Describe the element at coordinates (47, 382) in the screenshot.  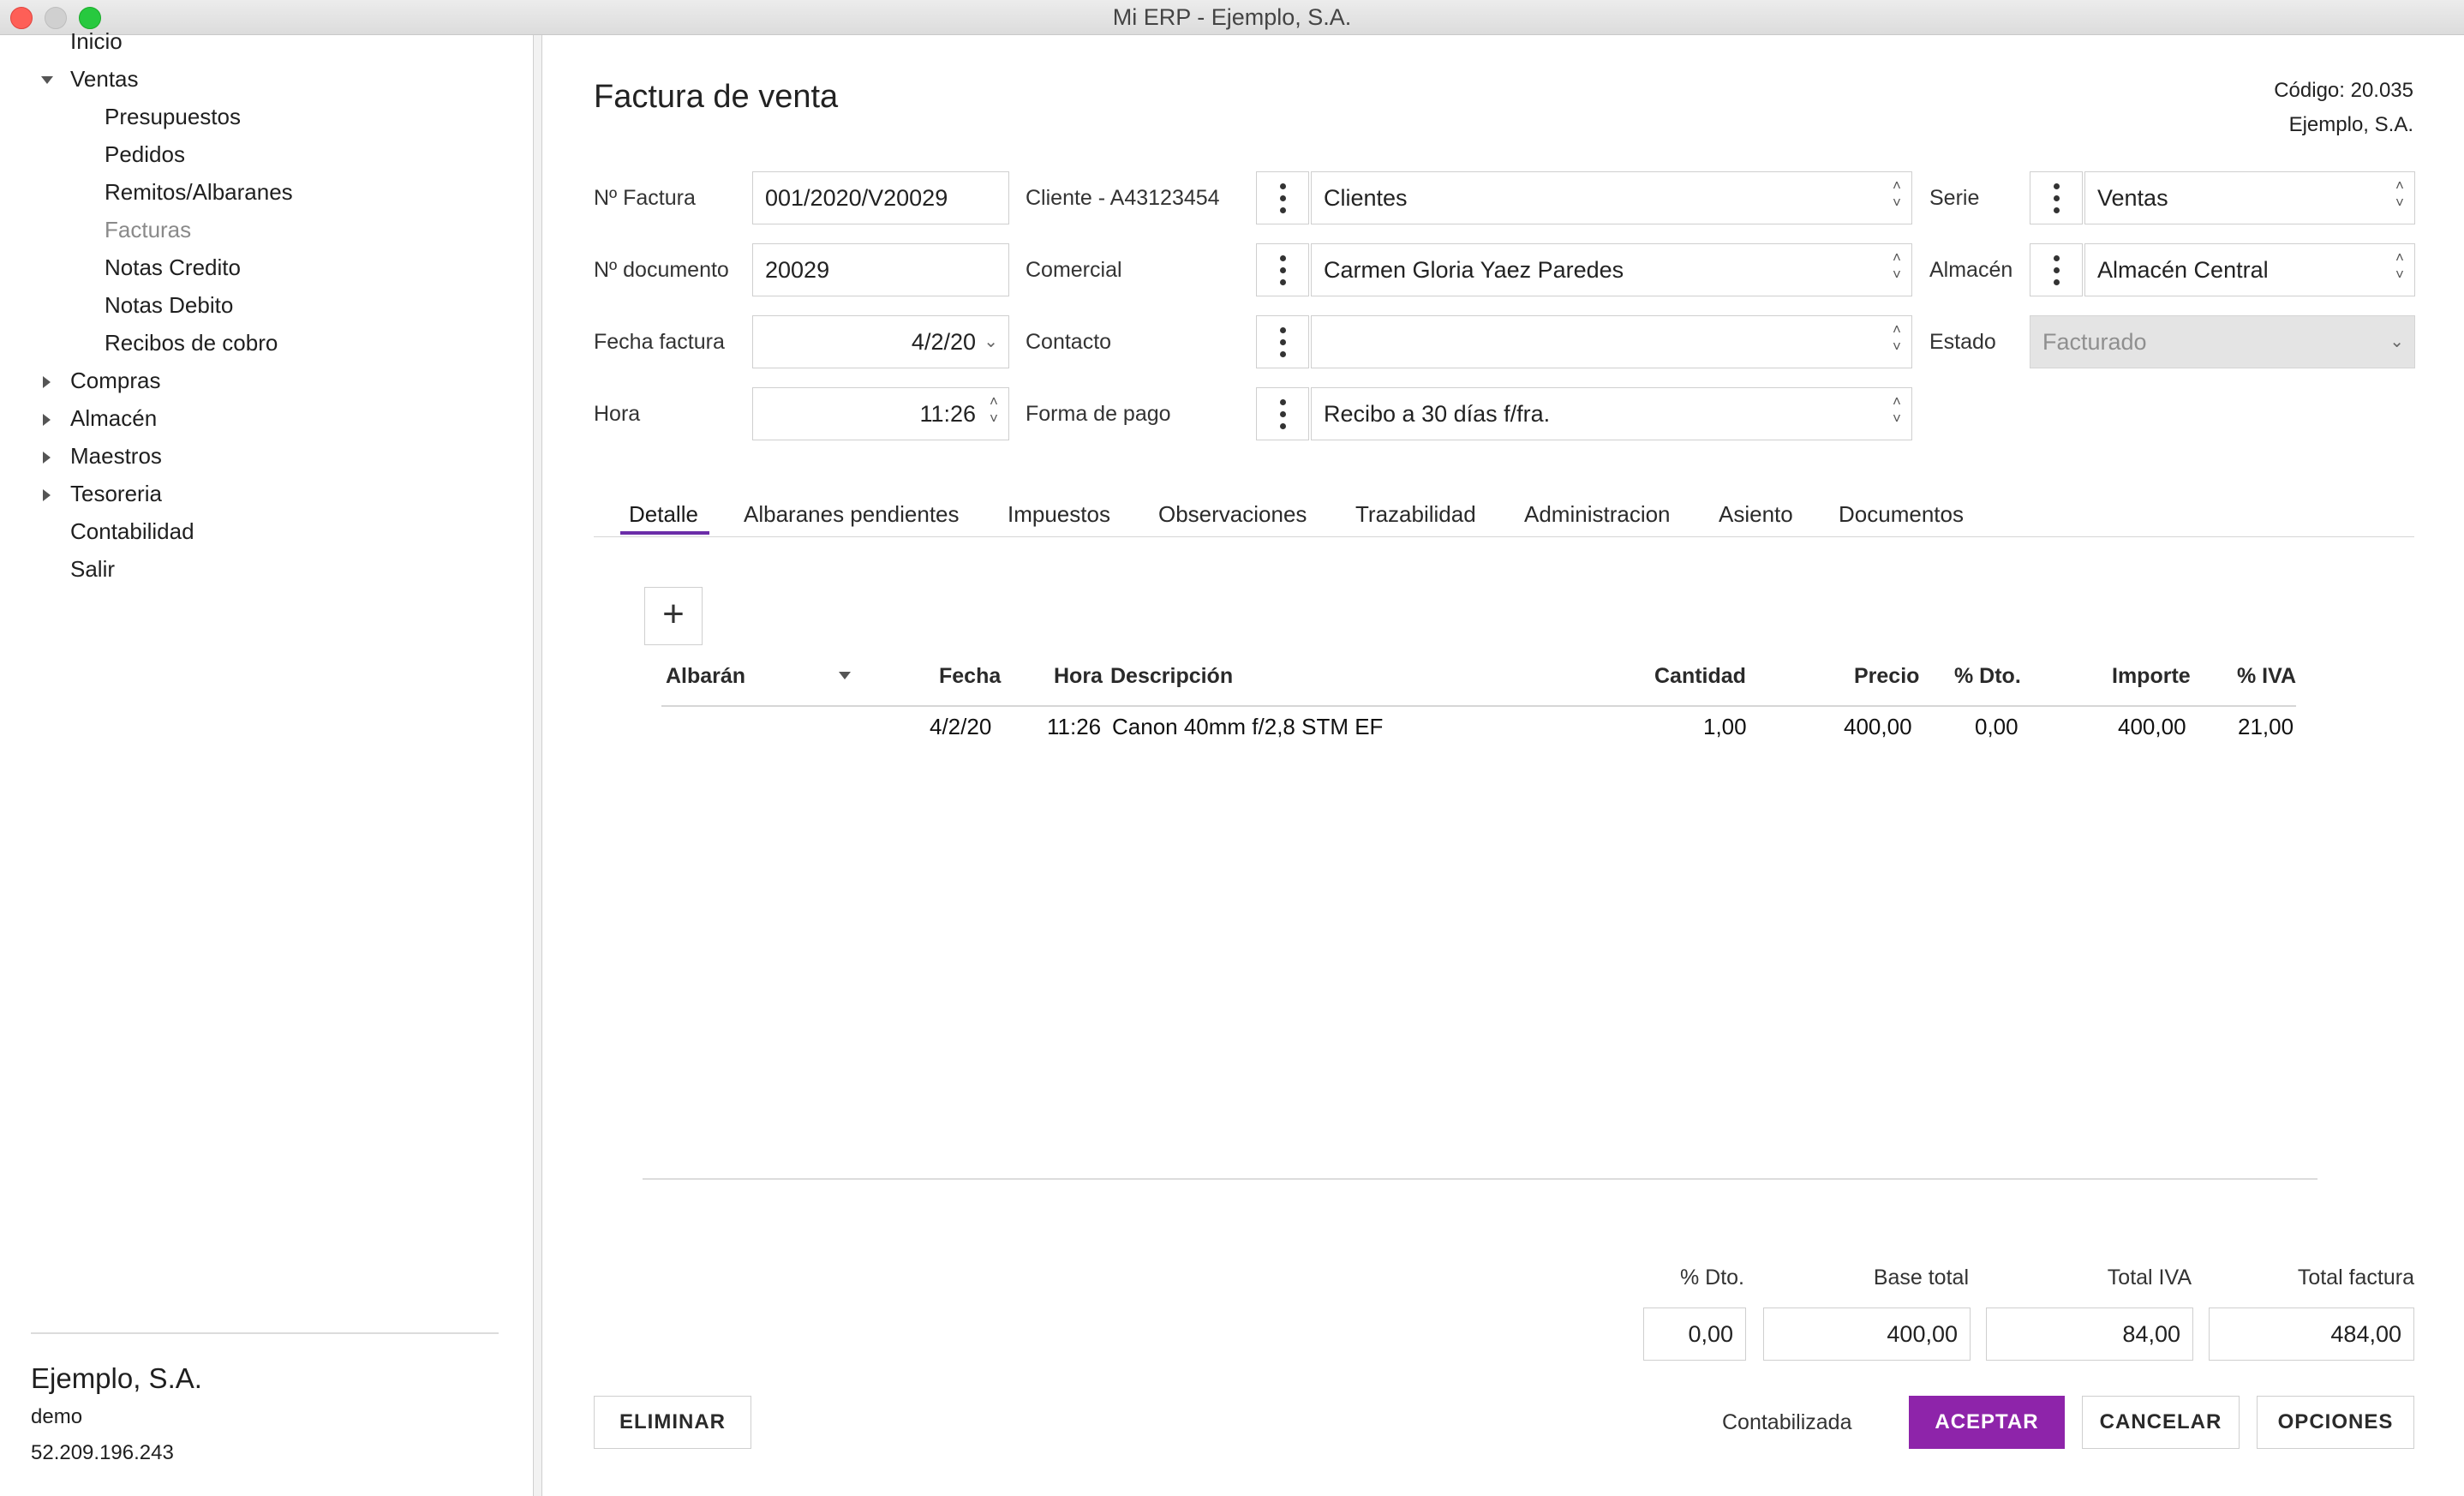
I see `expand-compras-icon` at that location.